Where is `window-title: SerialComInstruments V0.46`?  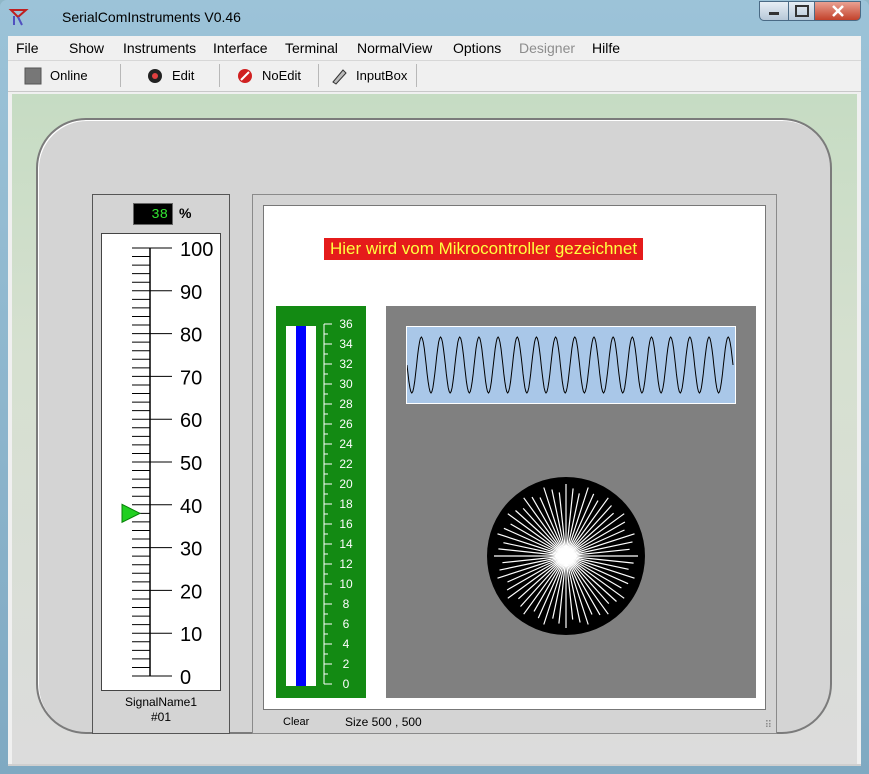 window-title: SerialComInstruments V0.46 is located at coordinates (151, 17).